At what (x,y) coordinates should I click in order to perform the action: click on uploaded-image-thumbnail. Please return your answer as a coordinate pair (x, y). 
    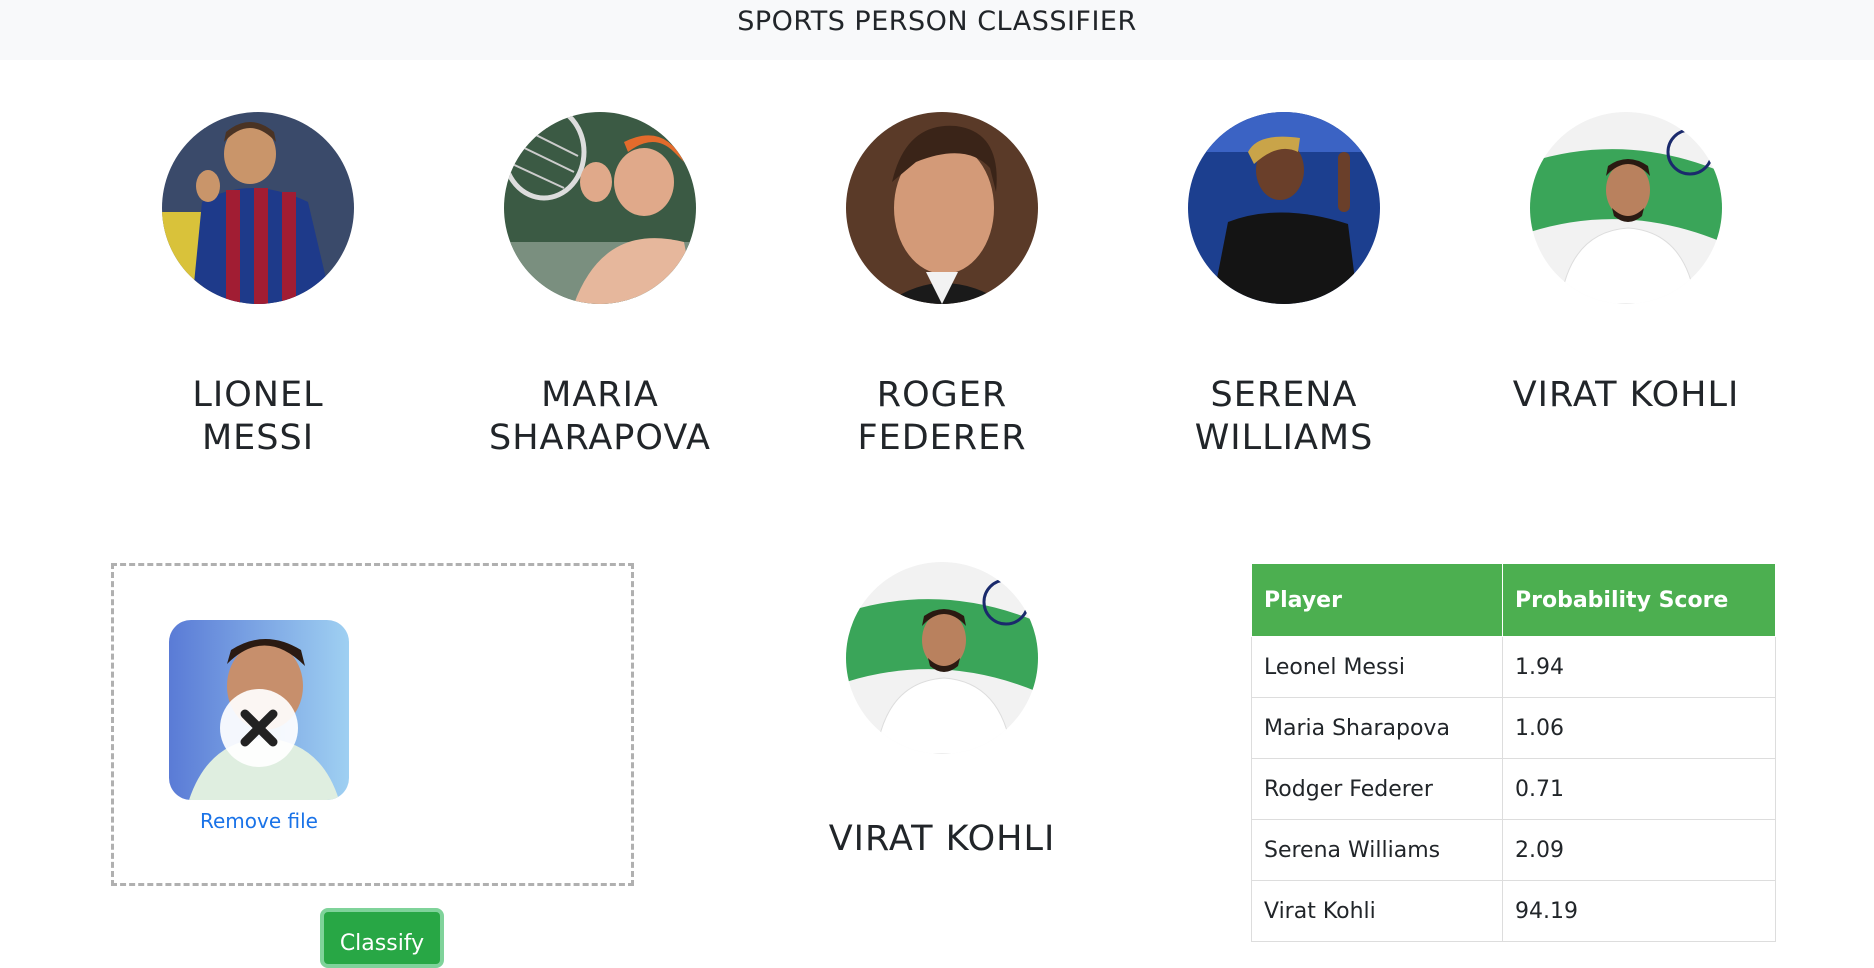
    Looking at the image, I should click on (259, 710).